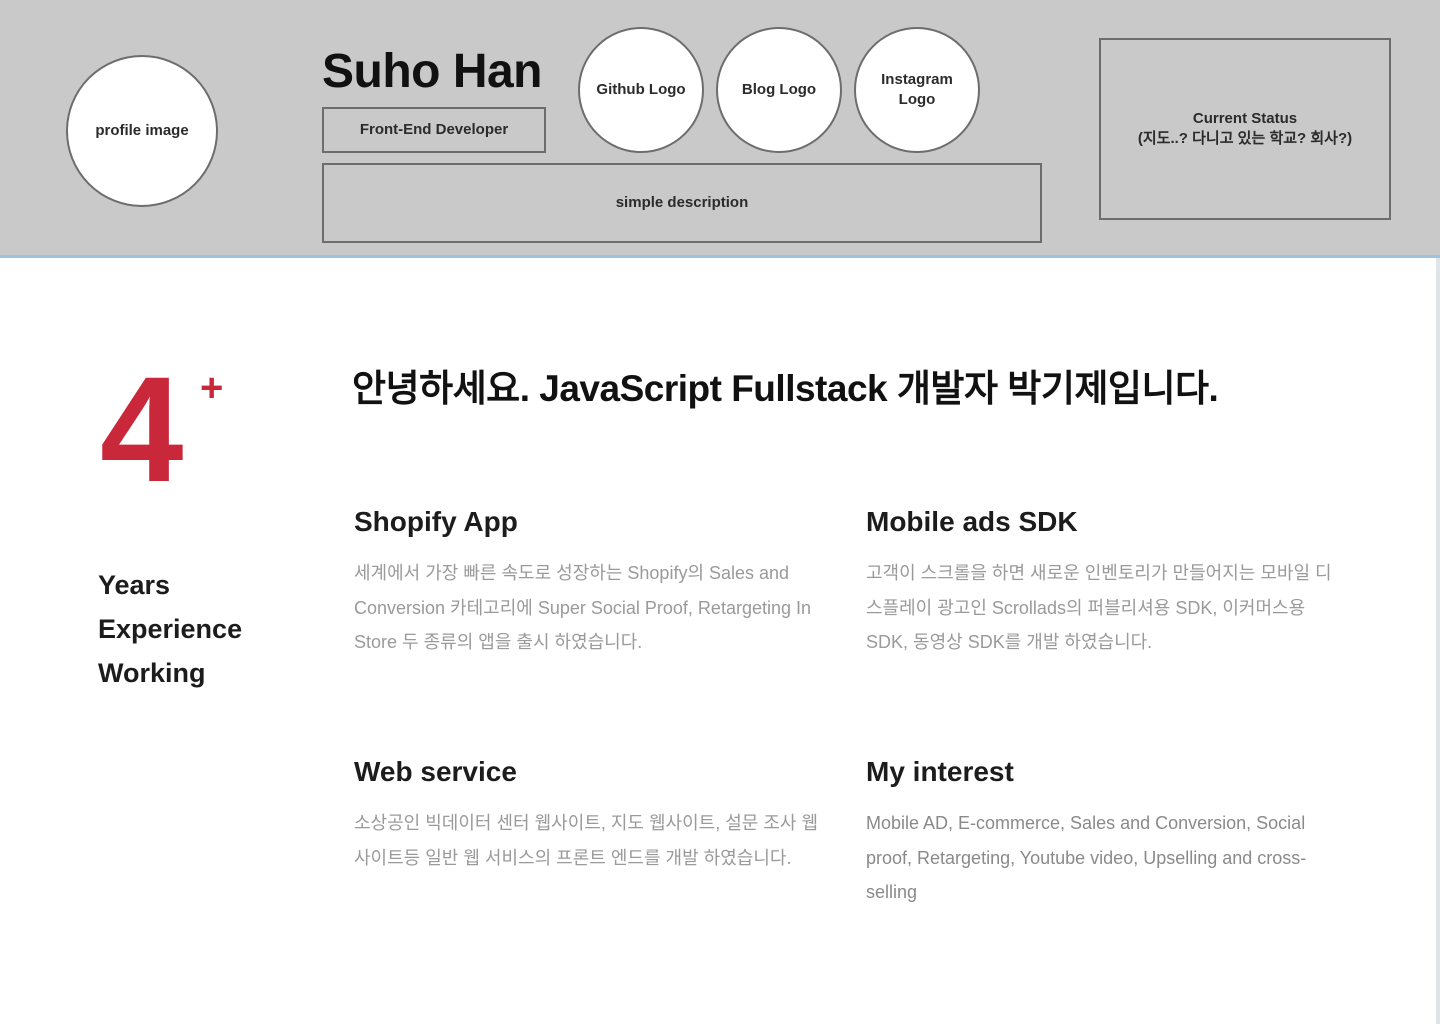  Describe the element at coordinates (917, 79) in the screenshot. I see `instagram-logo-label-line1: Instagram` at that location.